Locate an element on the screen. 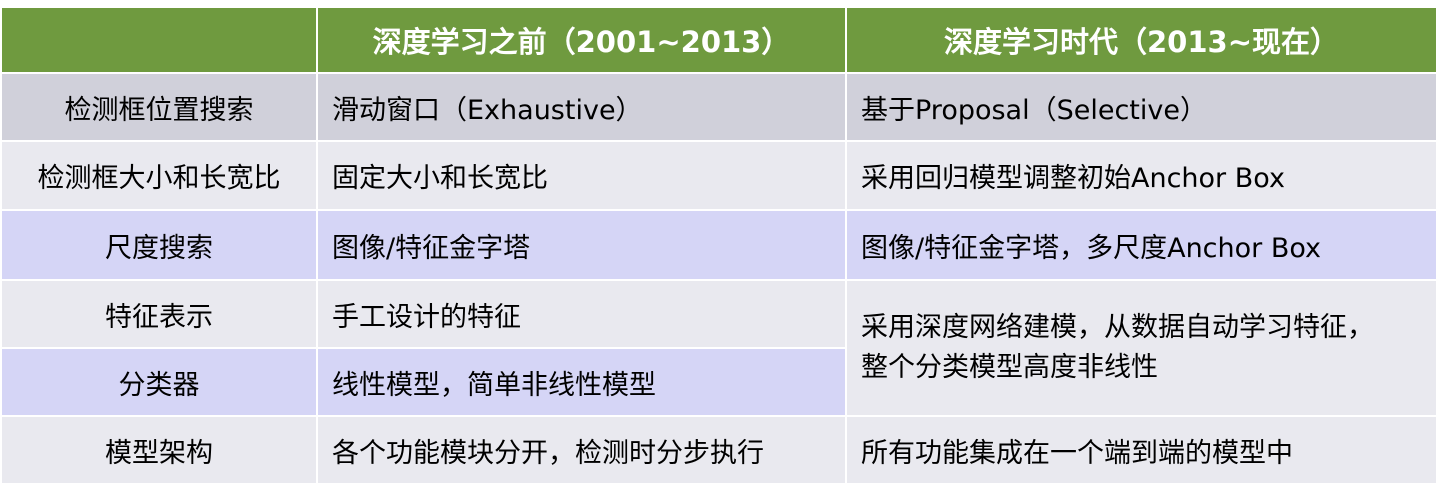 Image resolution: width=1436 pixels, height=485 pixels. header-empty-cell is located at coordinates (159, 40).